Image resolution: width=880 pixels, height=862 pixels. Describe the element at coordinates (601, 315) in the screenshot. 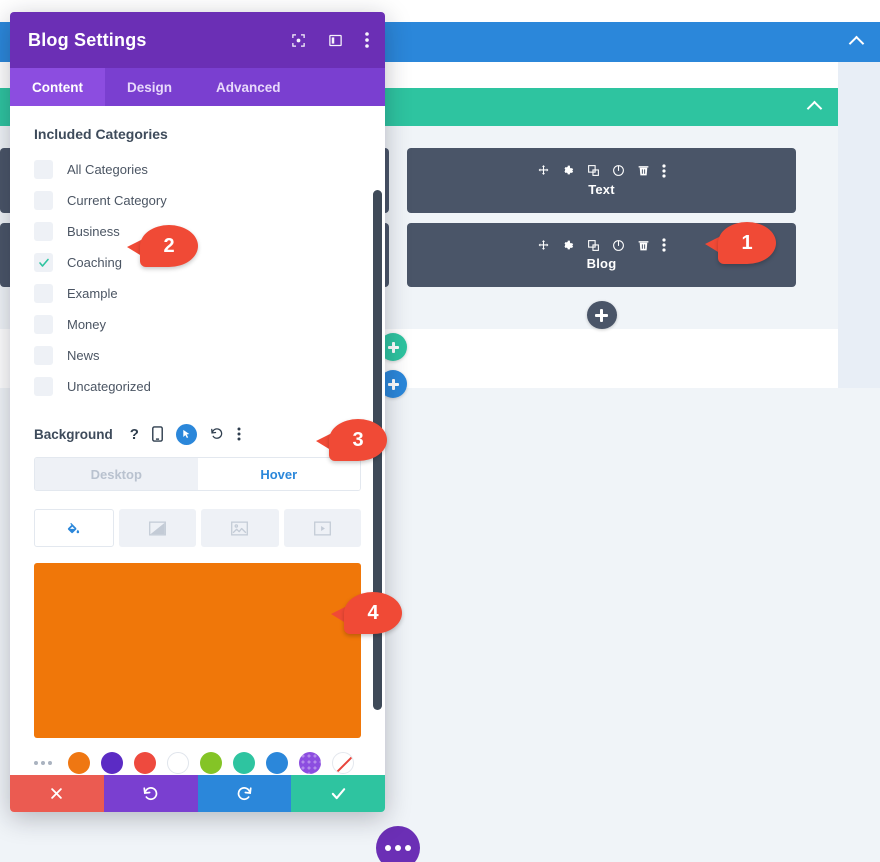

I see `add-module-button-right` at that location.